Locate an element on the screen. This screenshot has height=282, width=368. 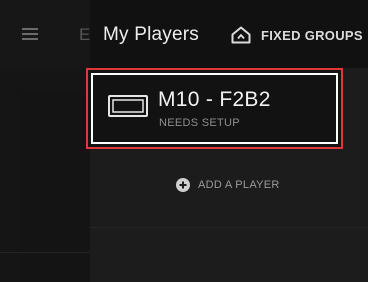
fixed-groups-label: FIXED GROUPS is located at coordinates (312, 35).